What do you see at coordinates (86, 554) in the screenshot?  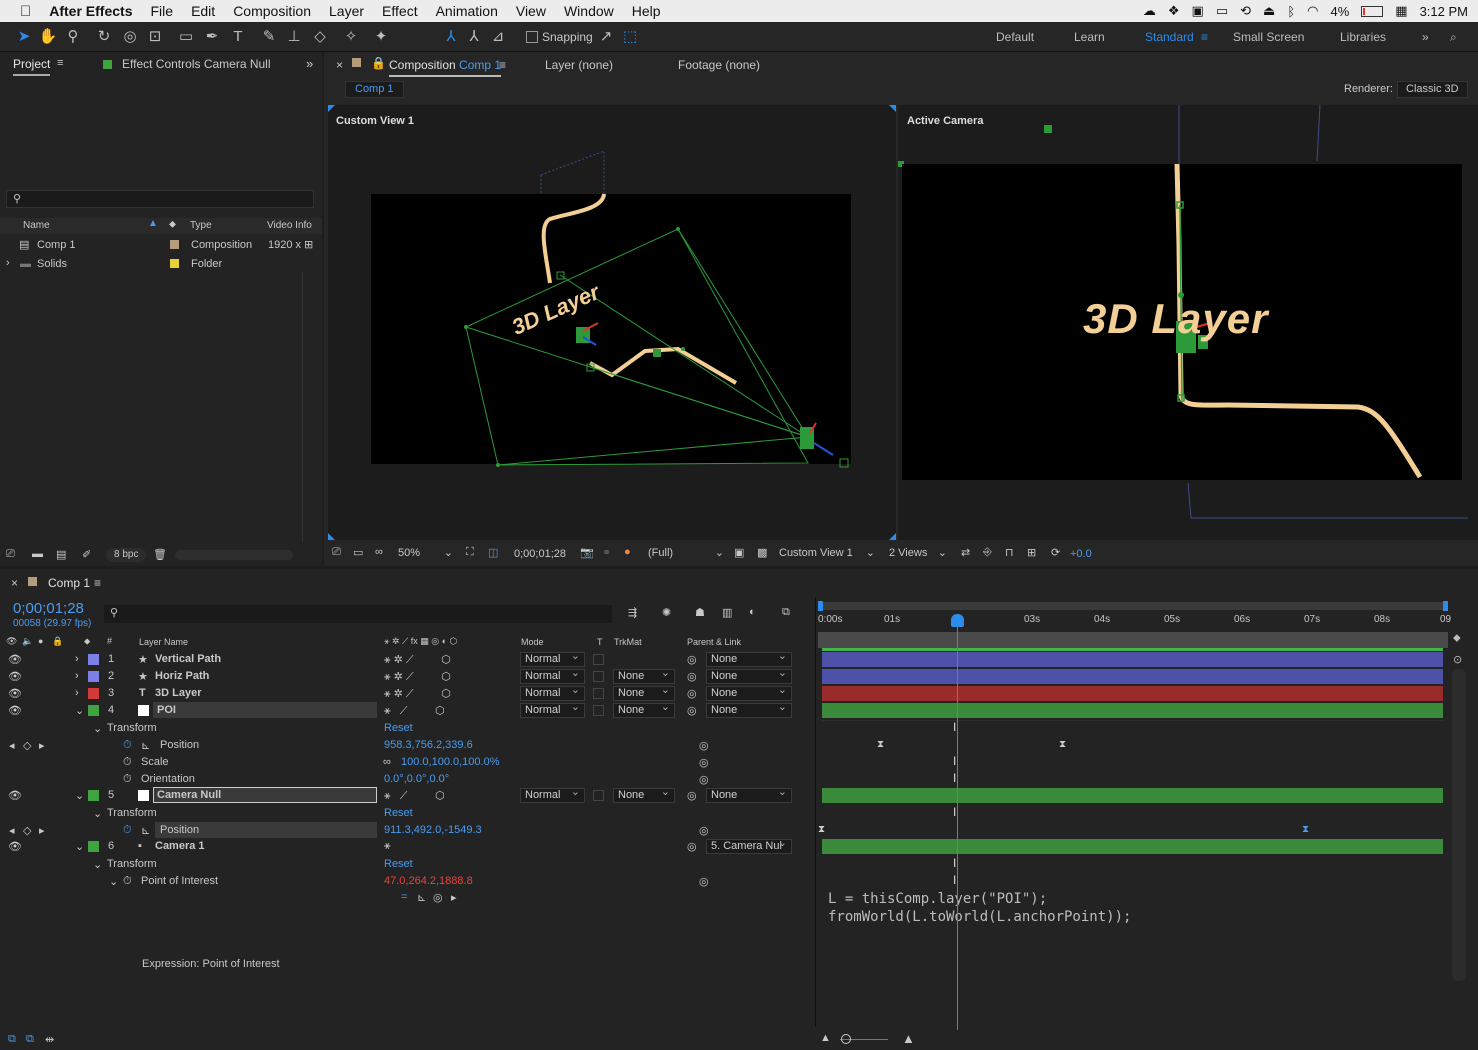 I see `adjust-project-icon: ✐` at bounding box center [86, 554].